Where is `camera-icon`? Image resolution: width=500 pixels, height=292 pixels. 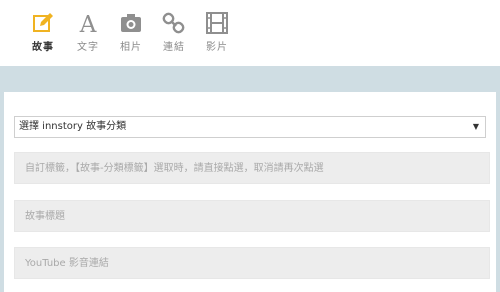
camera-icon is located at coordinates (131, 23).